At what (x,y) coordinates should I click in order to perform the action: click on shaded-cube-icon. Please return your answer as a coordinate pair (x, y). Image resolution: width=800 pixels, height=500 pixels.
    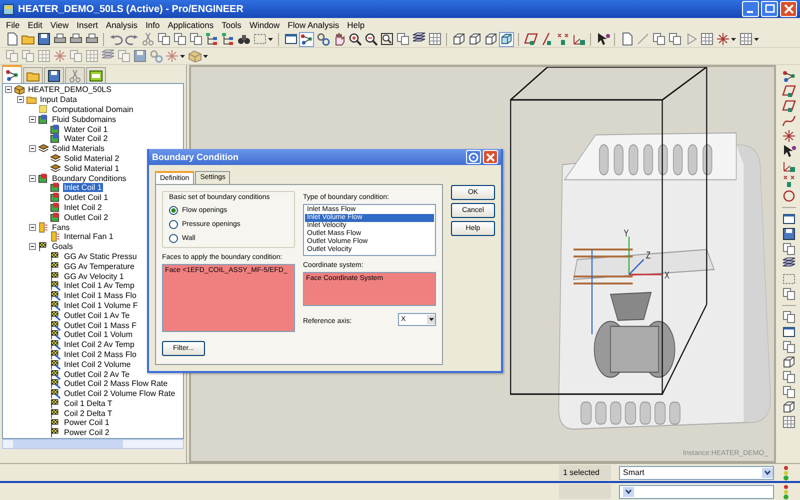
    Looking at the image, I should click on (506, 39).